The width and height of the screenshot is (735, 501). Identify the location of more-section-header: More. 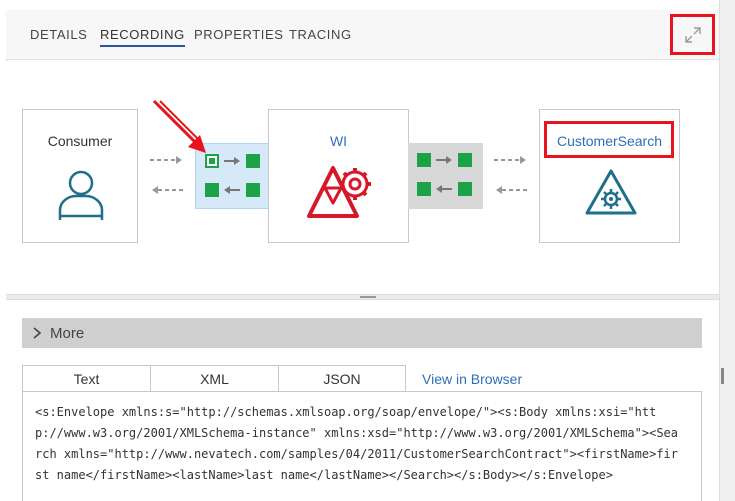
(362, 333).